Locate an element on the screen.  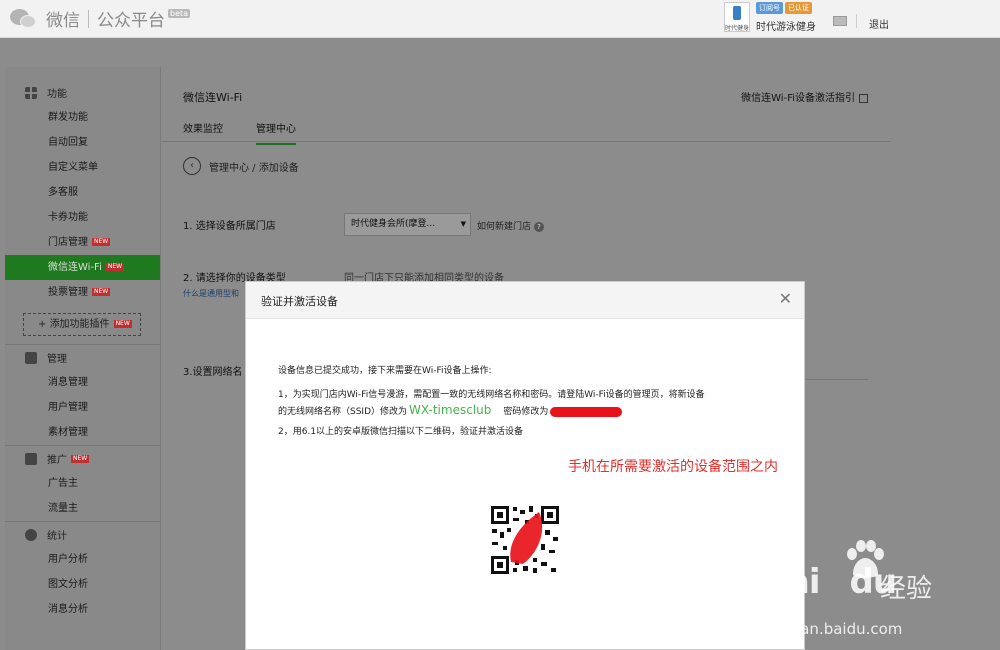
sidebar-item-custom-menu: 自定义菜单 is located at coordinates (82, 167).